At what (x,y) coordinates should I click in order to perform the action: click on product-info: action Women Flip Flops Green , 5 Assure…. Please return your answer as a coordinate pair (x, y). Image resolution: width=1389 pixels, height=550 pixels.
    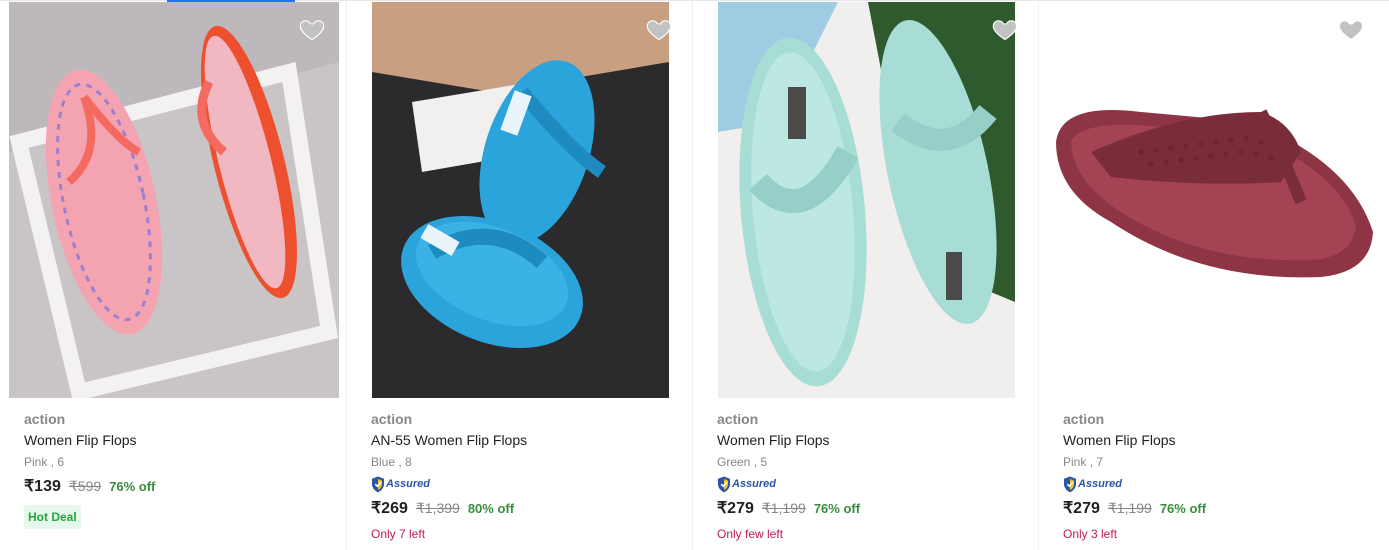
    Looking at the image, I should click on (873, 476).